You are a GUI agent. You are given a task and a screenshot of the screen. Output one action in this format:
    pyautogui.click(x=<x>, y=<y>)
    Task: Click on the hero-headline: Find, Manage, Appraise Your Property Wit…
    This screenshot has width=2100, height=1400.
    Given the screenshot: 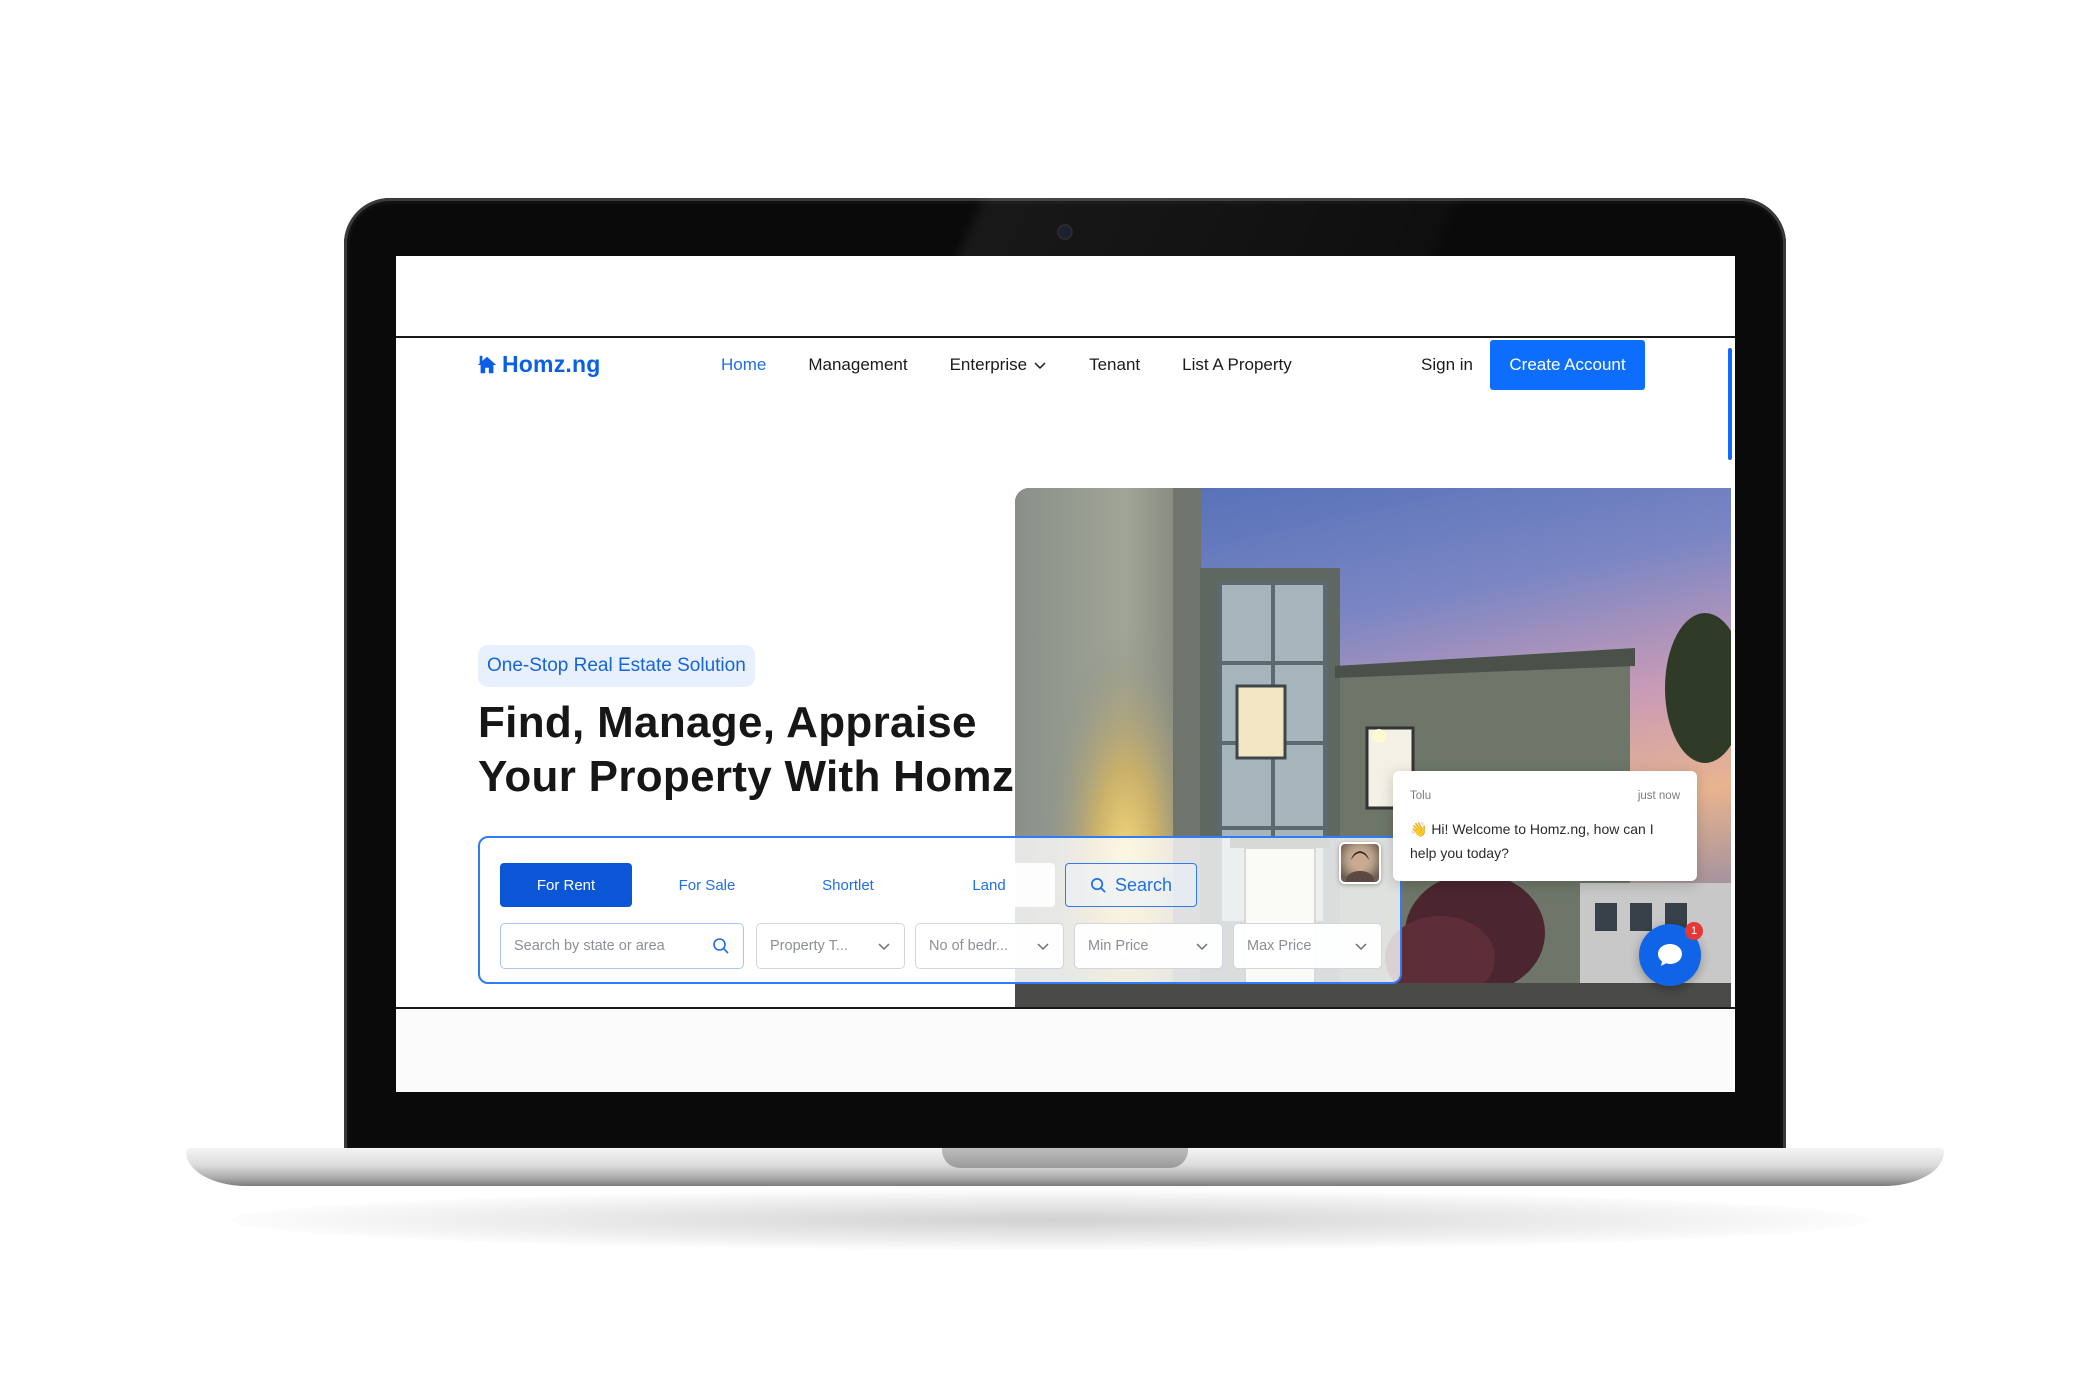 What is the action you would take?
    pyautogui.click(x=758, y=750)
    